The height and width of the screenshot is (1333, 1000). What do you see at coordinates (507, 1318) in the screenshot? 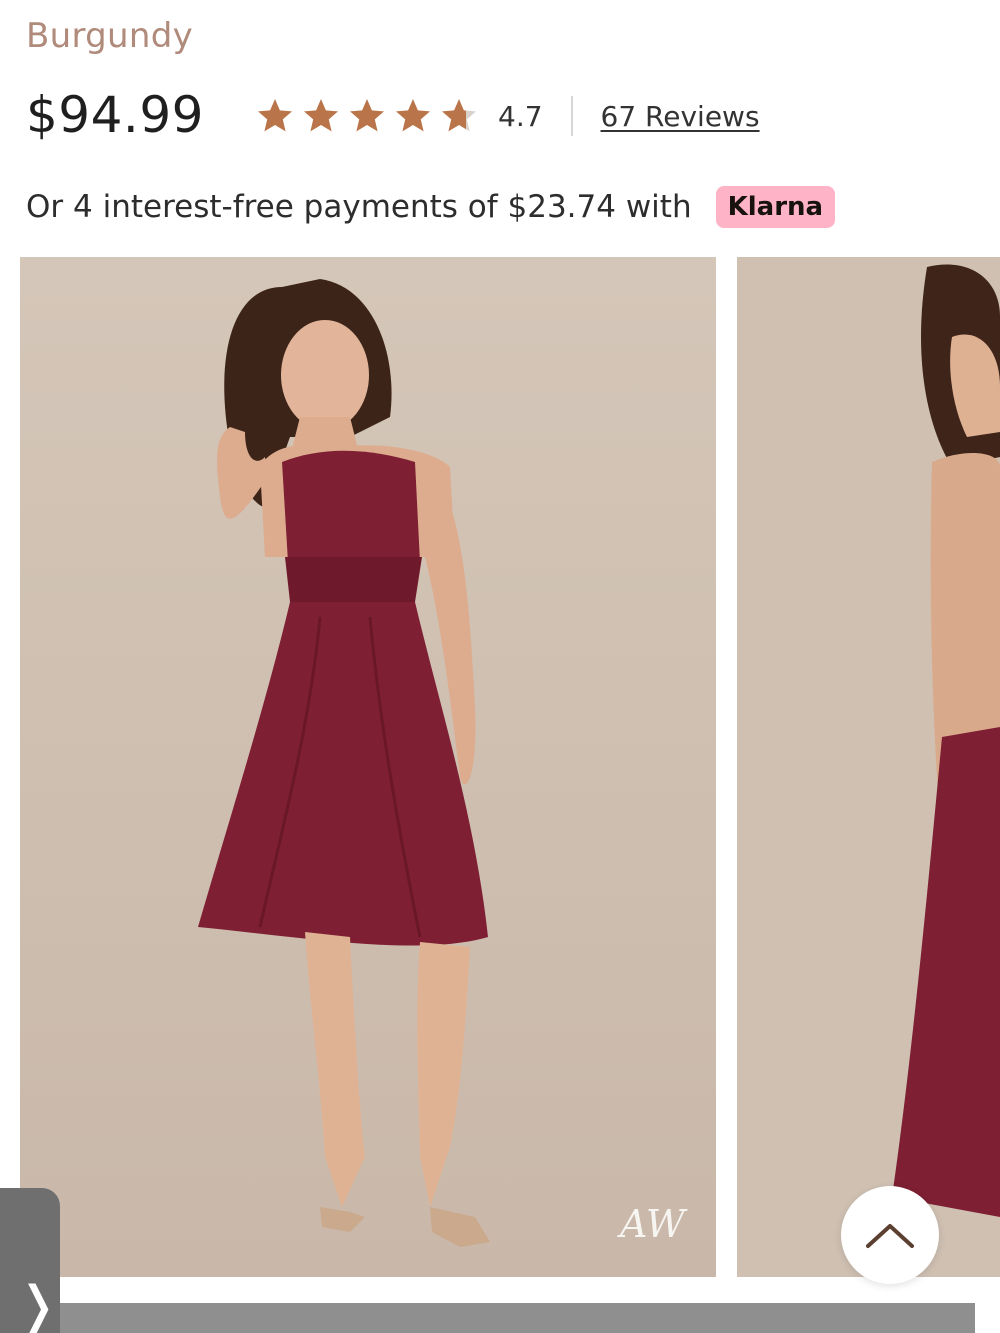
I see `bottom-bar` at bounding box center [507, 1318].